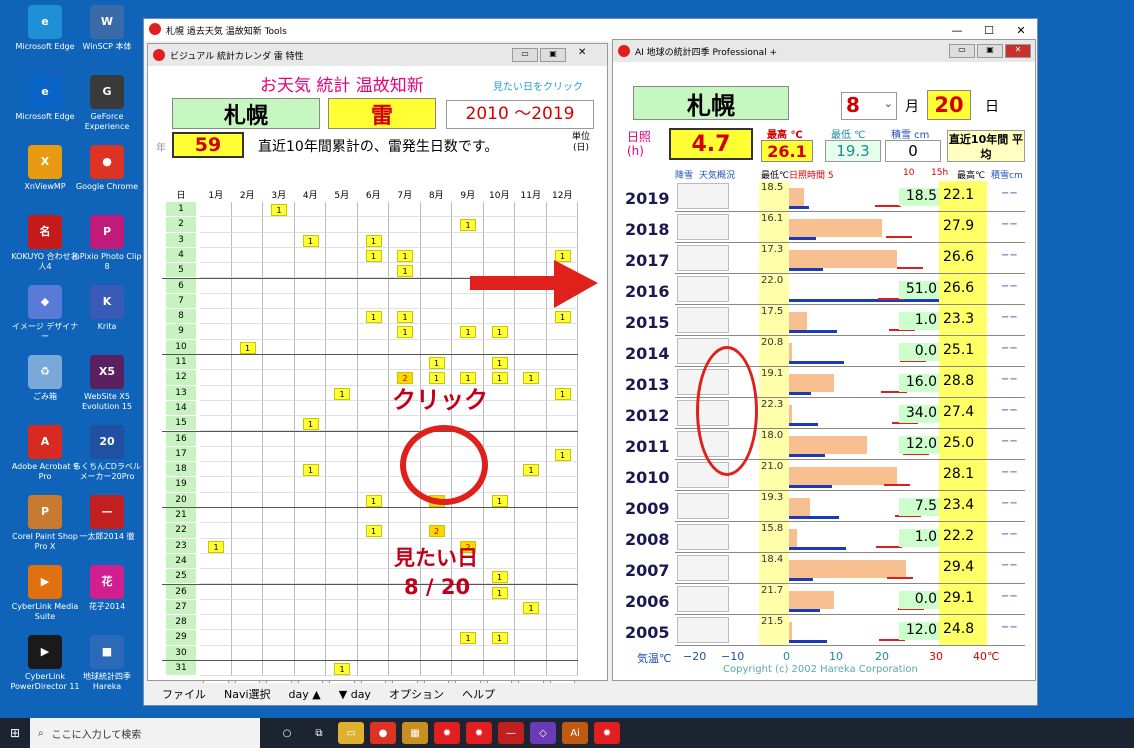 The width and height of the screenshot is (1134, 748). What do you see at coordinates (107, 28) in the screenshot?
I see `desktop-icon: W WinSCP 本体` at bounding box center [107, 28].